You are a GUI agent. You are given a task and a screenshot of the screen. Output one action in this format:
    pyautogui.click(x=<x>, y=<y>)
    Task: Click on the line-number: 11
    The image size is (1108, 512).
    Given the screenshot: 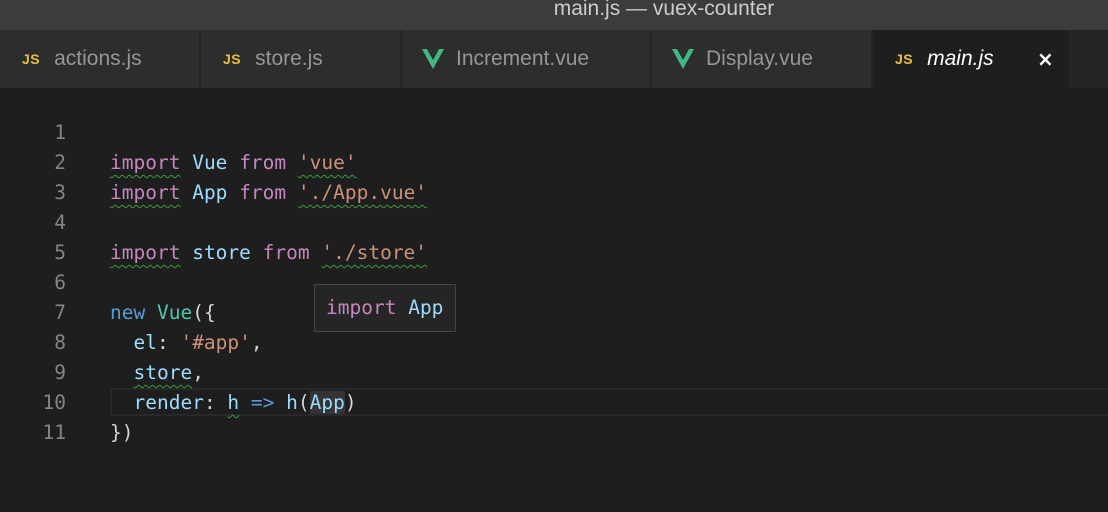 What is the action you would take?
    pyautogui.click(x=54, y=432)
    